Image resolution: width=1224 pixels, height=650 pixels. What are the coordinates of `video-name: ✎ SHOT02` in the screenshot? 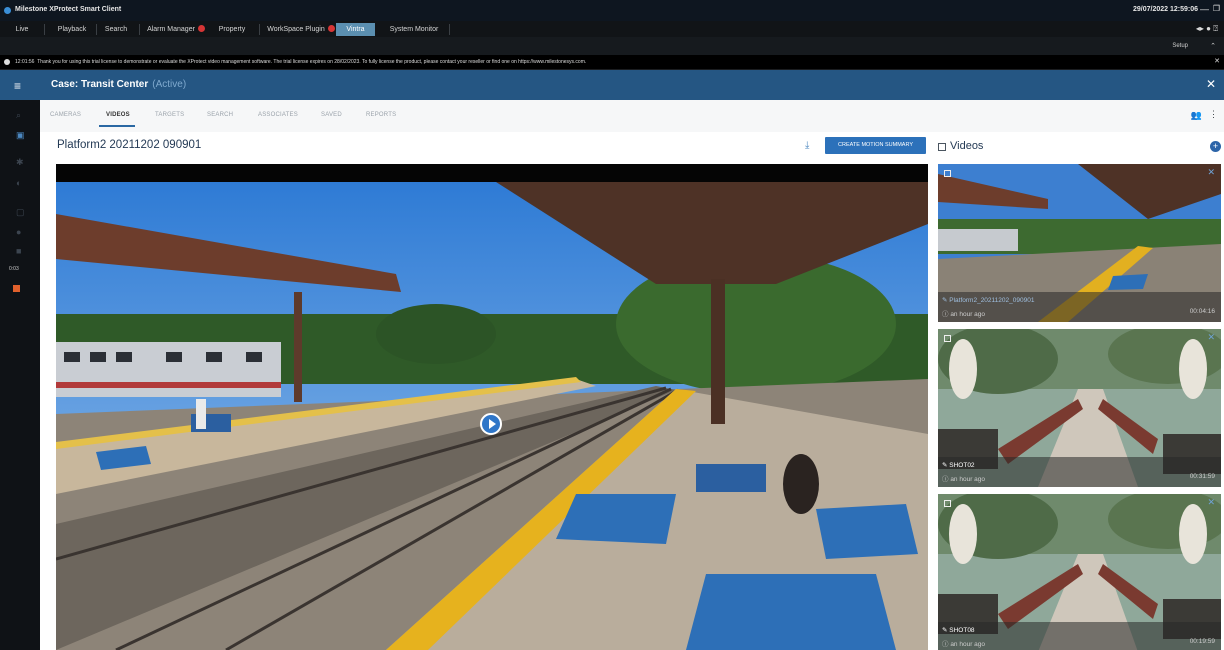 It's located at (958, 465).